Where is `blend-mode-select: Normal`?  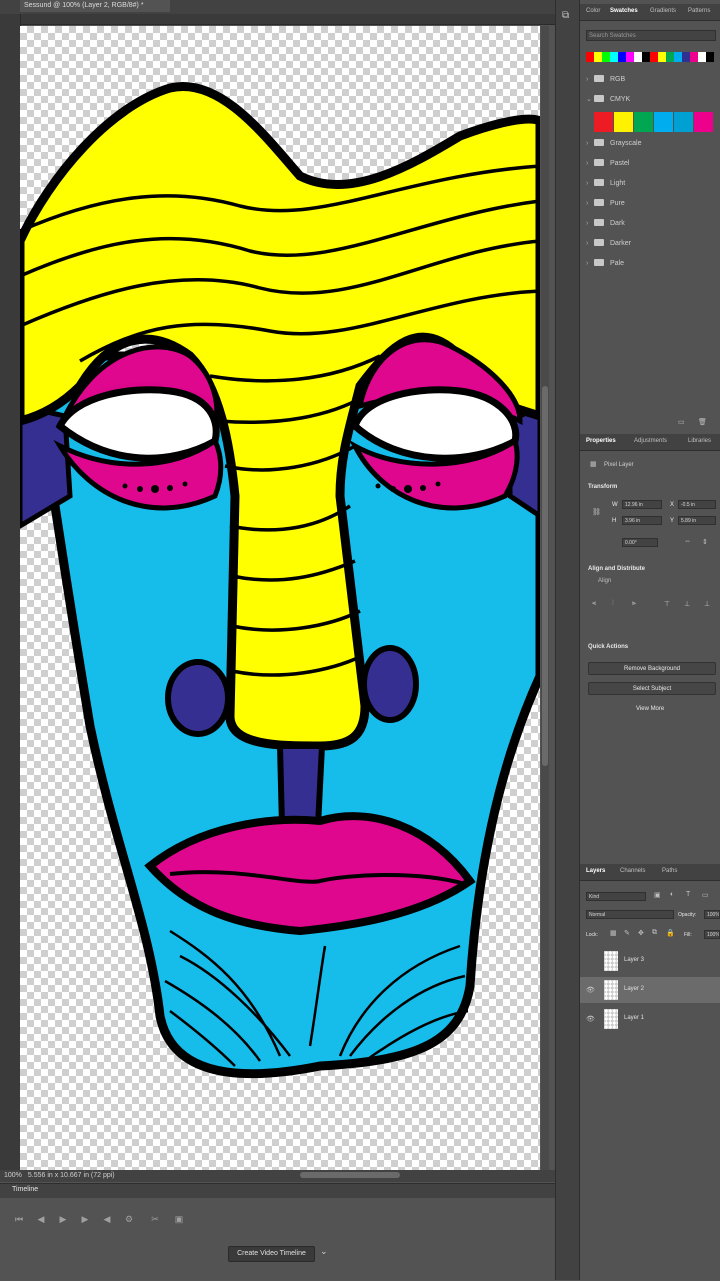 blend-mode-select: Normal is located at coordinates (630, 914).